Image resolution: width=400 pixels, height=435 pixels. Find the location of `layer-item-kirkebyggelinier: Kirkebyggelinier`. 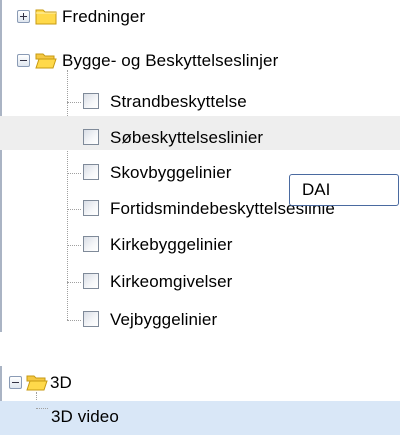

layer-item-kirkebyggelinier: Kirkebyggelinier is located at coordinates (200, 245).